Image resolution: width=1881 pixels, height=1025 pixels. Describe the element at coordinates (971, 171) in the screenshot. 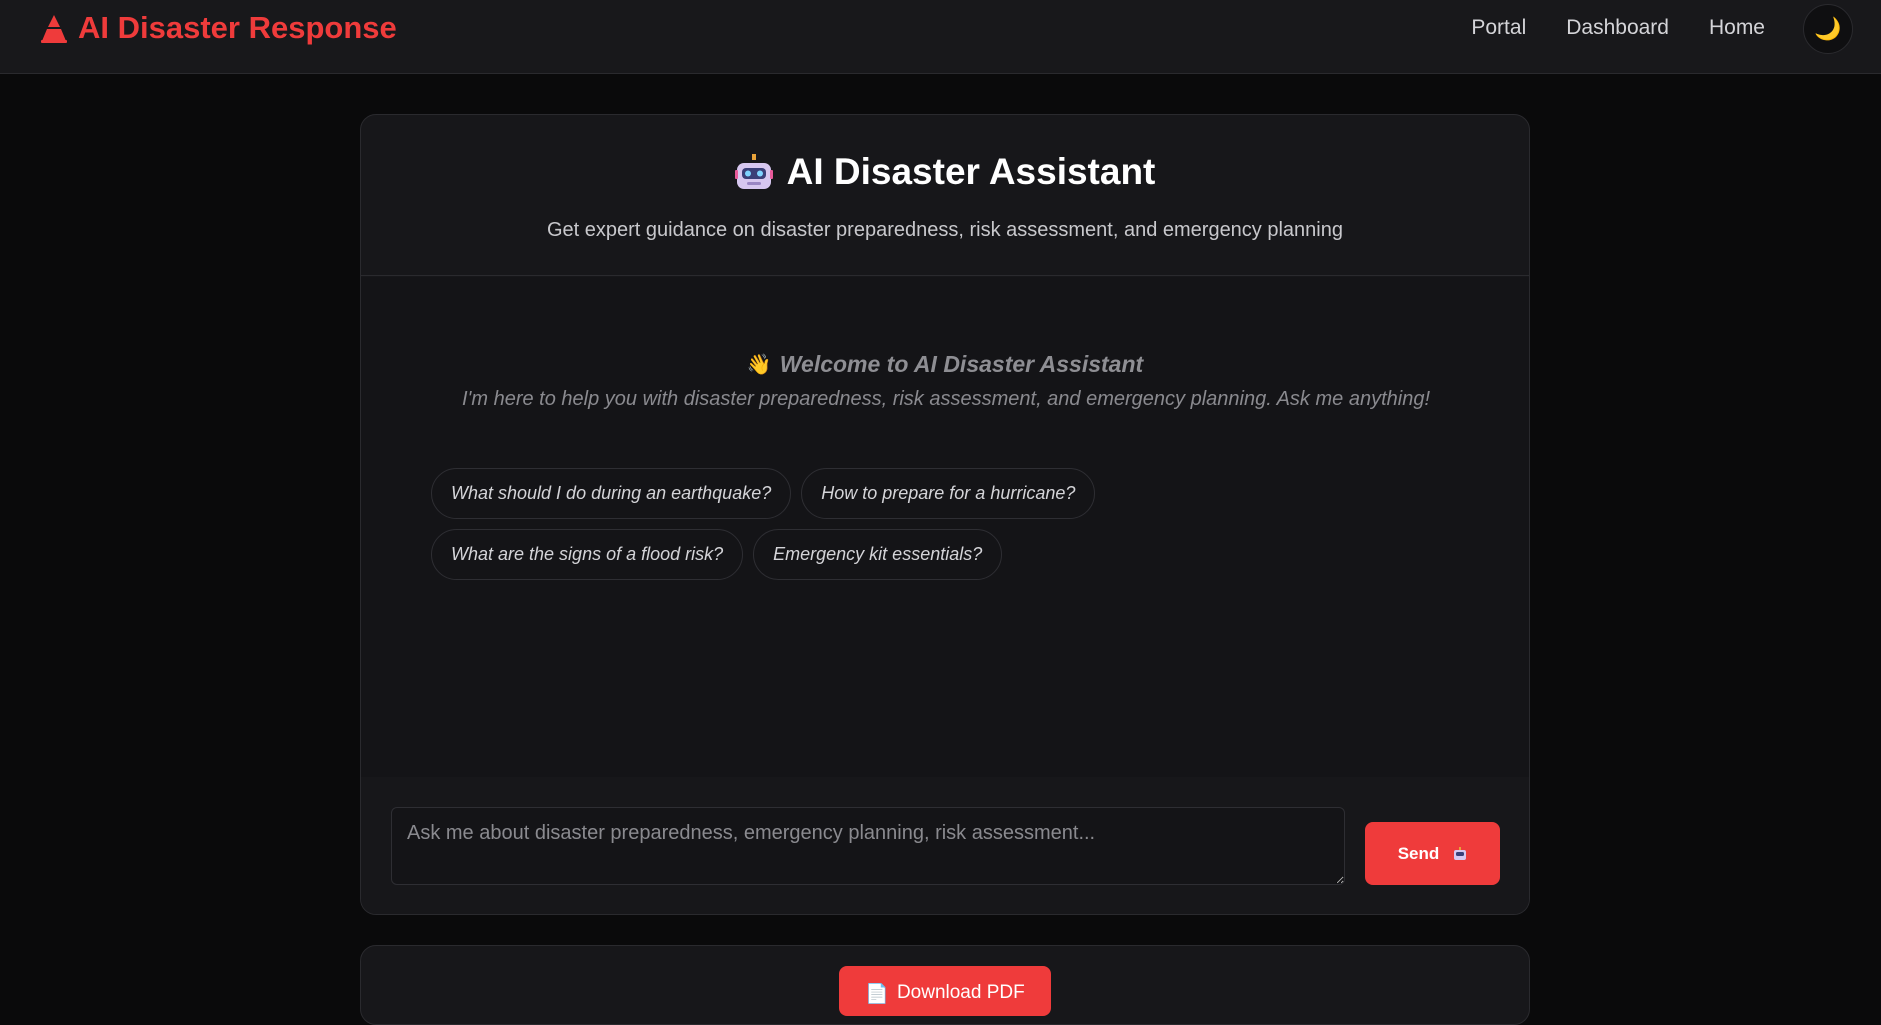

I see `assistant-title-text: AI Disaster Assistant` at that location.